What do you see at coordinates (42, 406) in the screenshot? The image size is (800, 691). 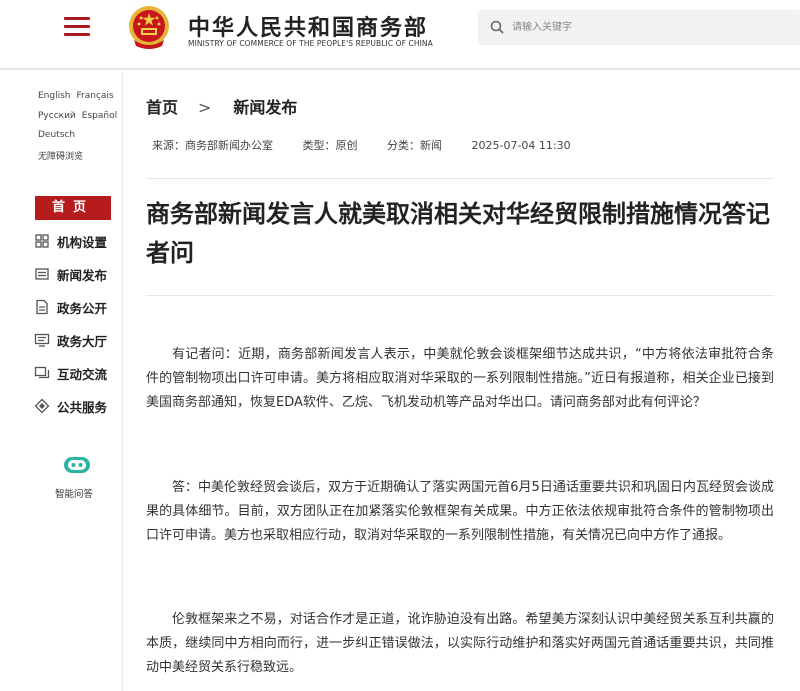 I see `service-icon` at bounding box center [42, 406].